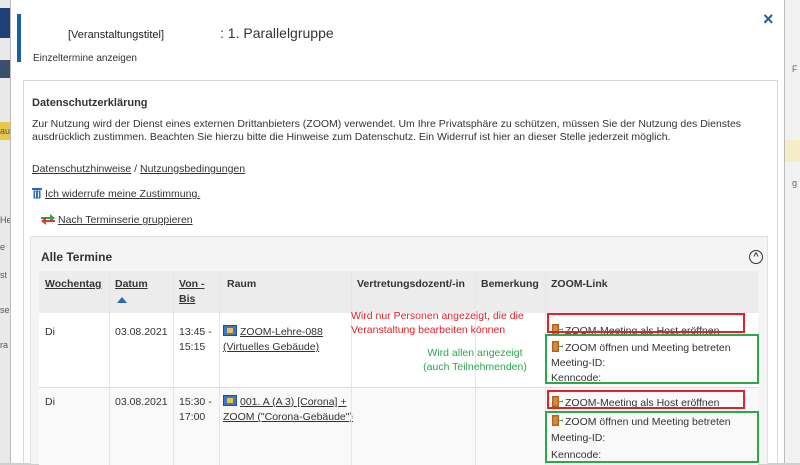 The width and height of the screenshot is (800, 465). What do you see at coordinates (5, 310) in the screenshot?
I see `bg-fragment: se` at bounding box center [5, 310].